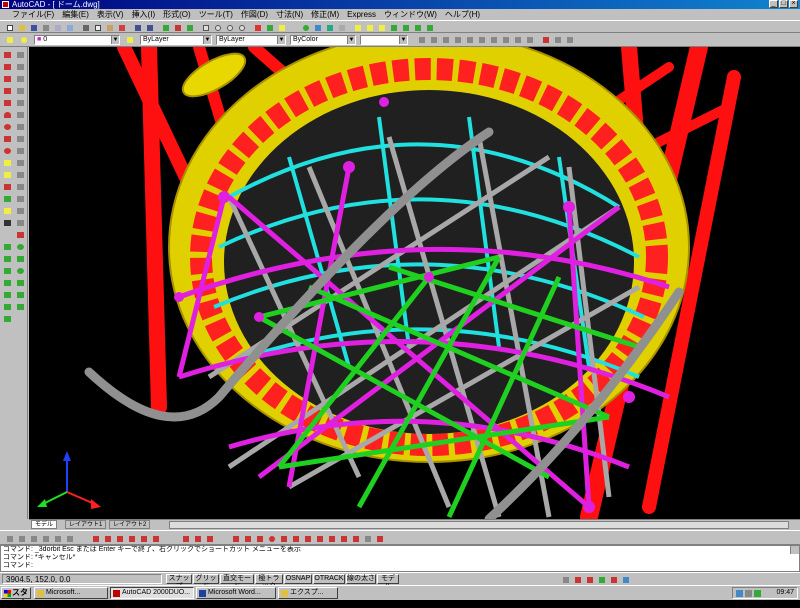 Image resolution: width=800 pixels, height=608 pixels. Describe the element at coordinates (785, 592) in the screenshot. I see `clock: 09:47` at that location.